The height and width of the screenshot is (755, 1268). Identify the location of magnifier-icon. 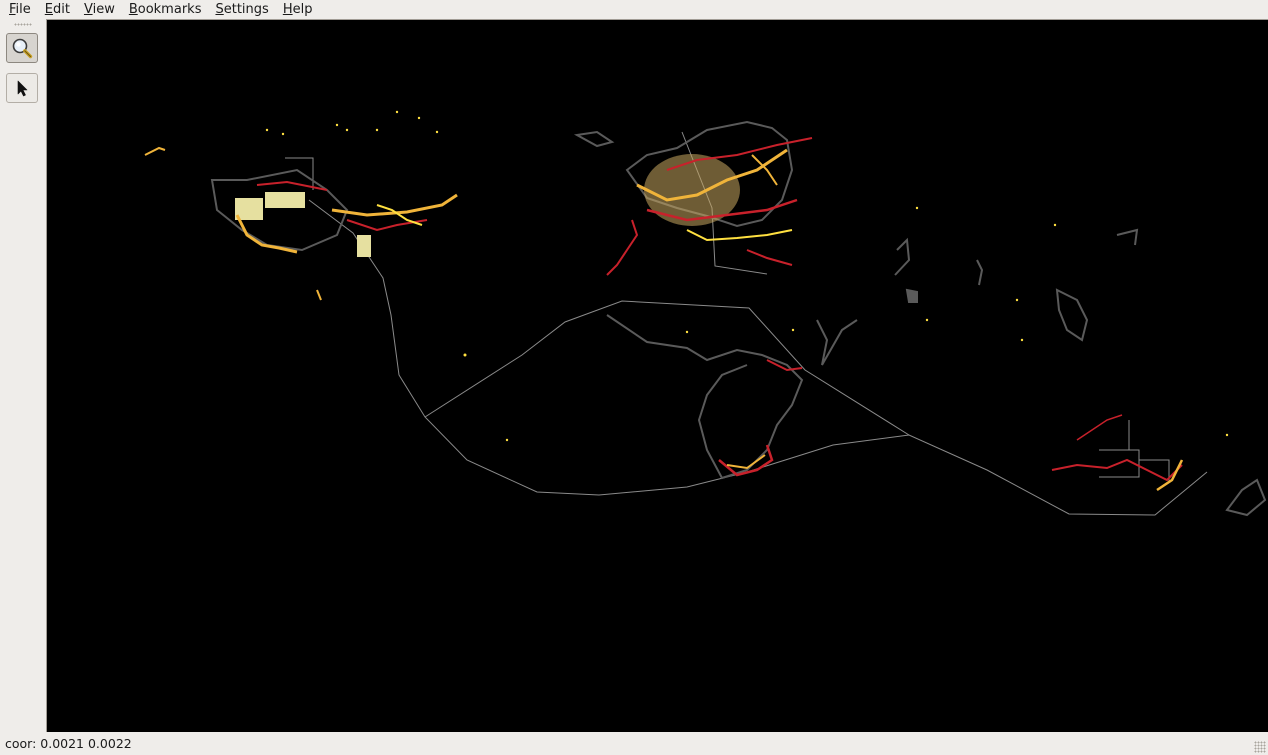
(22, 48).